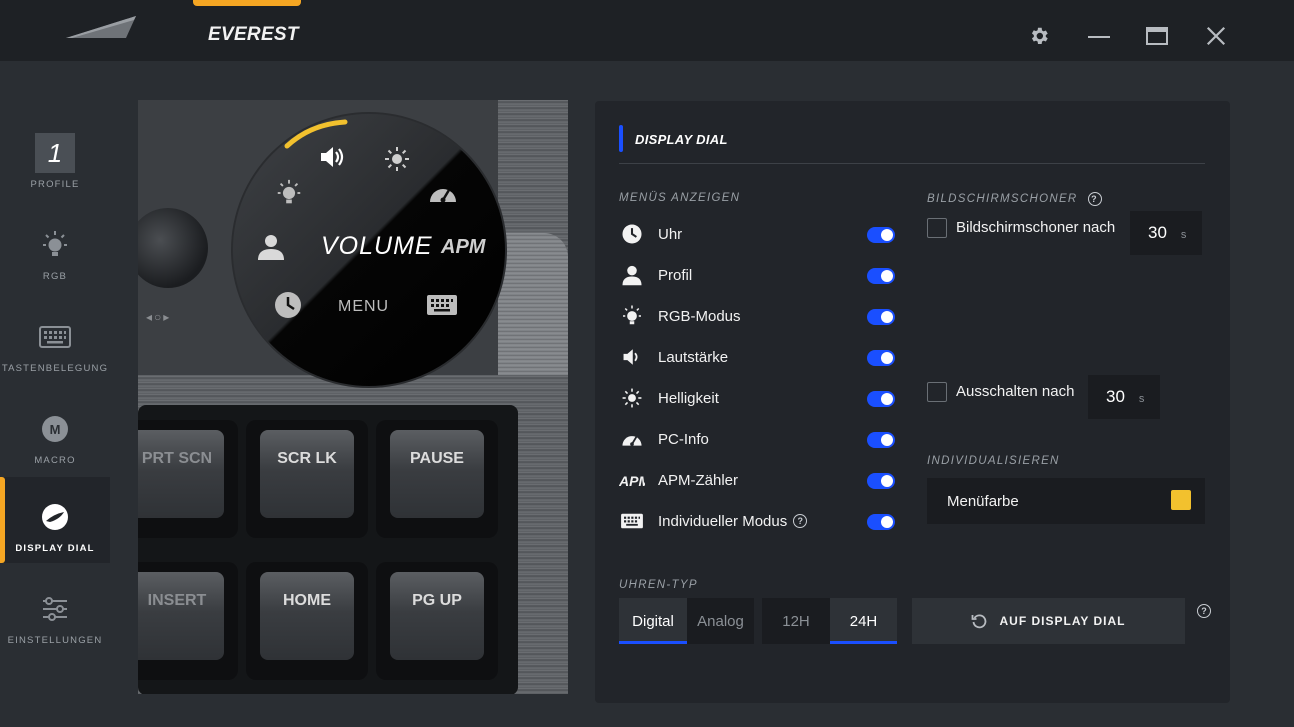  Describe the element at coordinates (271, 247) in the screenshot. I see `dial-user-icon` at that location.